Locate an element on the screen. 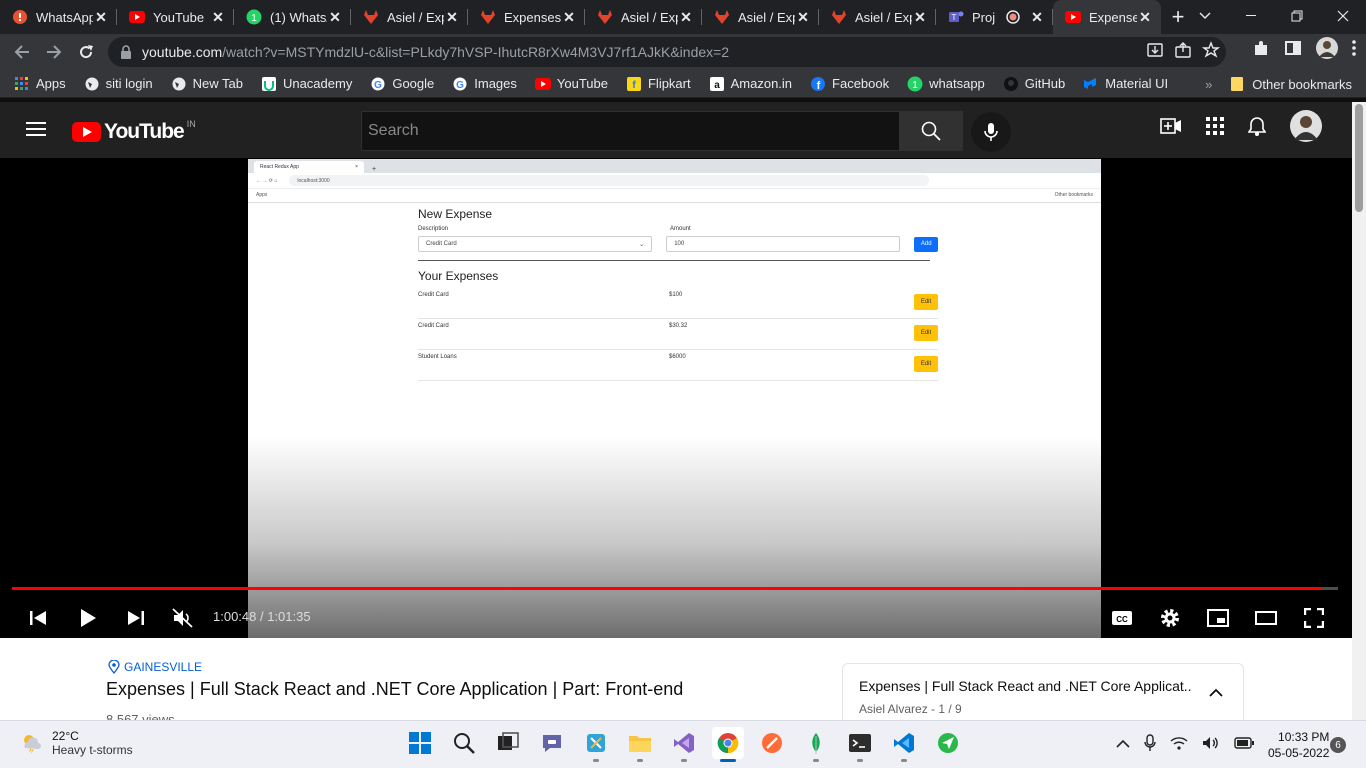 The image size is (1366, 768). bookmark-facebook: f Facebook is located at coordinates (849, 84).